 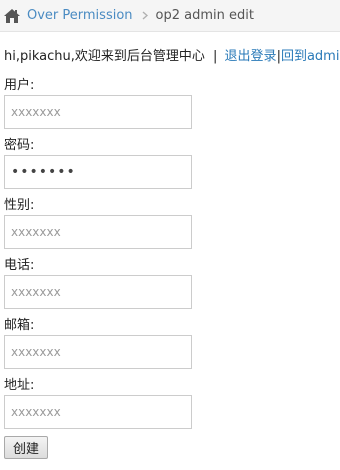 What do you see at coordinates (12, 16) in the screenshot?
I see `home-icon` at bounding box center [12, 16].